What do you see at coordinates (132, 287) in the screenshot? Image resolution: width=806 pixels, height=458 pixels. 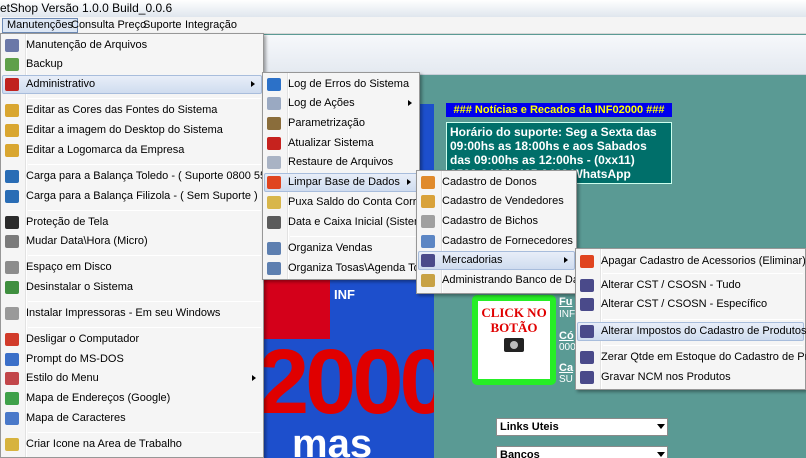 I see `menu-item-desinstalar-o-sistema: Desinstalar o Sistema` at bounding box center [132, 287].